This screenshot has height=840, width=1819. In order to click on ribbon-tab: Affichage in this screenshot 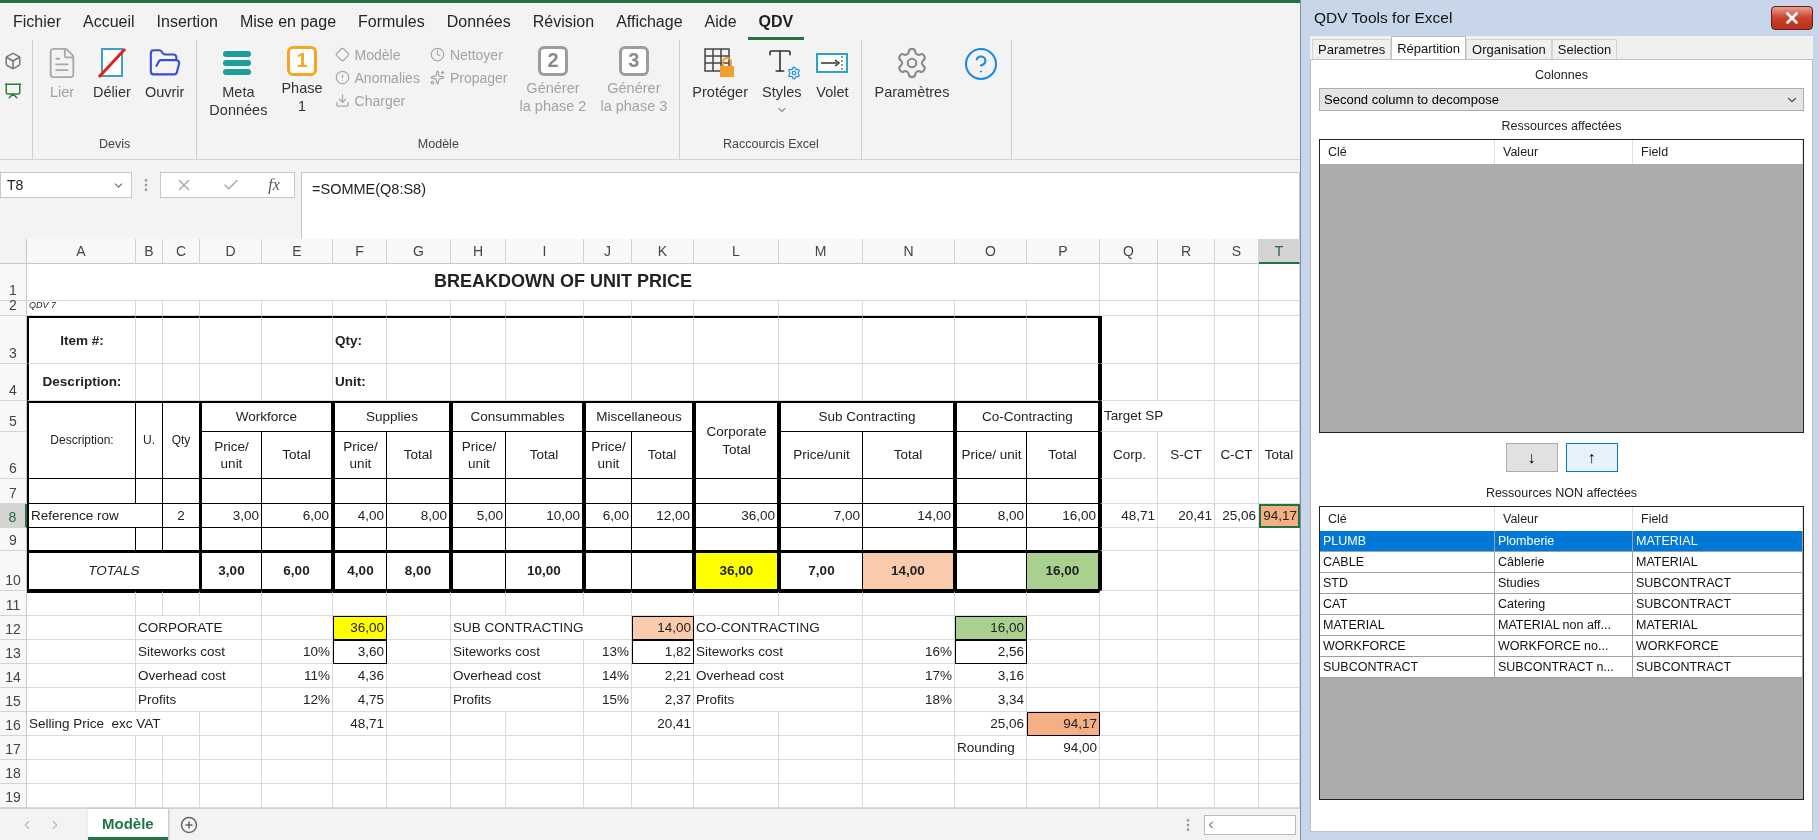, I will do `click(649, 21)`.